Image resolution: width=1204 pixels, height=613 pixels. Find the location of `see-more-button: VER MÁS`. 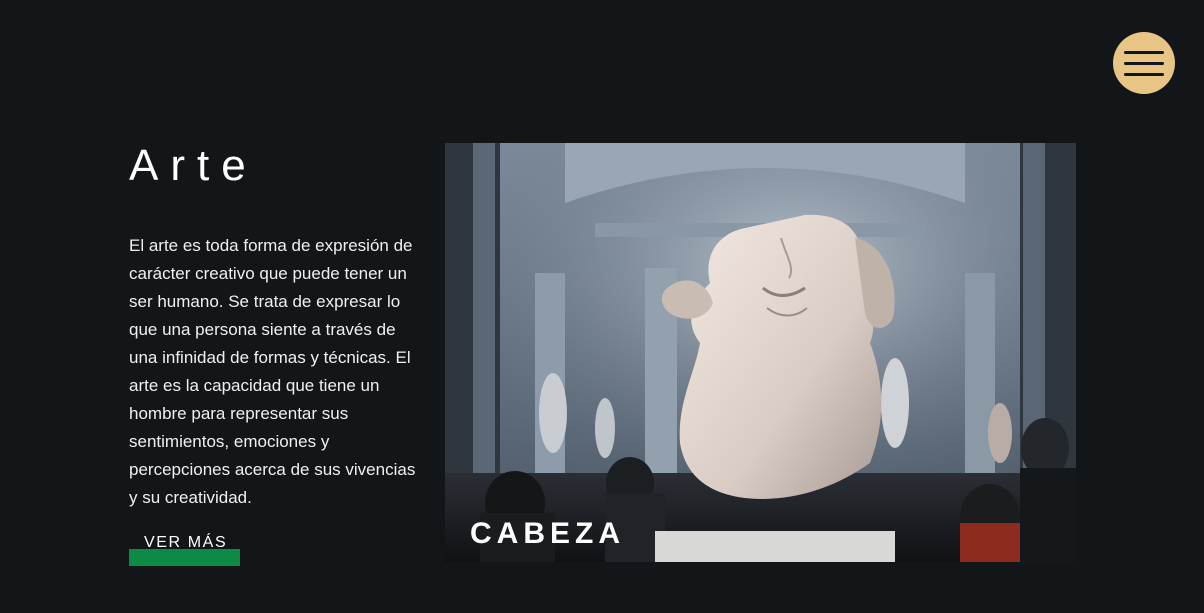

see-more-button: VER MÁS is located at coordinates (184, 550).